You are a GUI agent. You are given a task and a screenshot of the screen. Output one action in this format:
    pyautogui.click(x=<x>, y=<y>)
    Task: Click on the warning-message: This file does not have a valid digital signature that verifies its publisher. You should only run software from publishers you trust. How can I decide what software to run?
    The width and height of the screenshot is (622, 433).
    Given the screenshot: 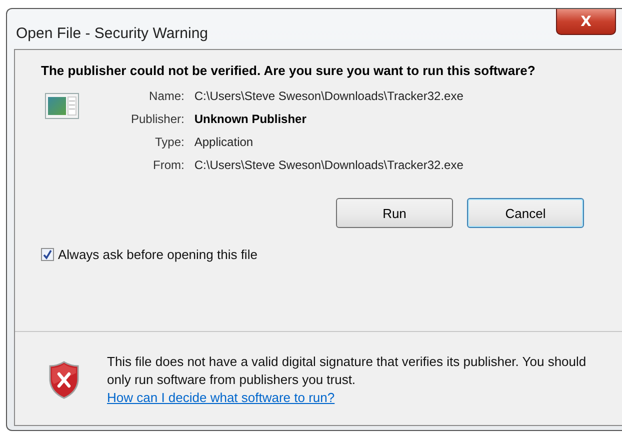 What is the action you would take?
    pyautogui.click(x=347, y=379)
    